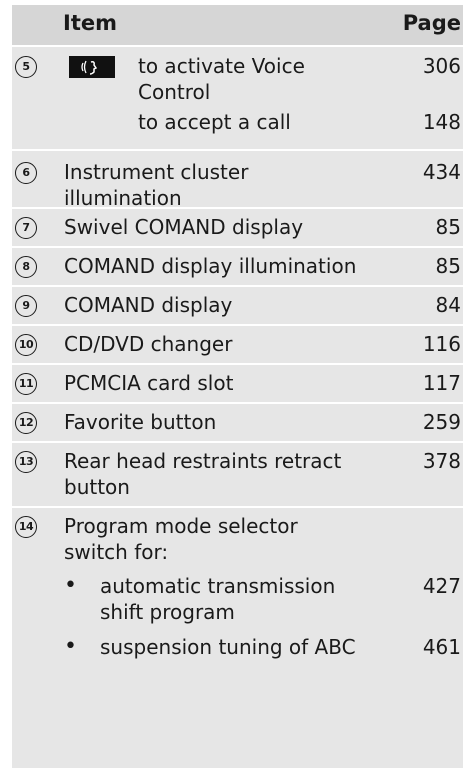  I want to click on voice-control-icon, so click(92, 67).